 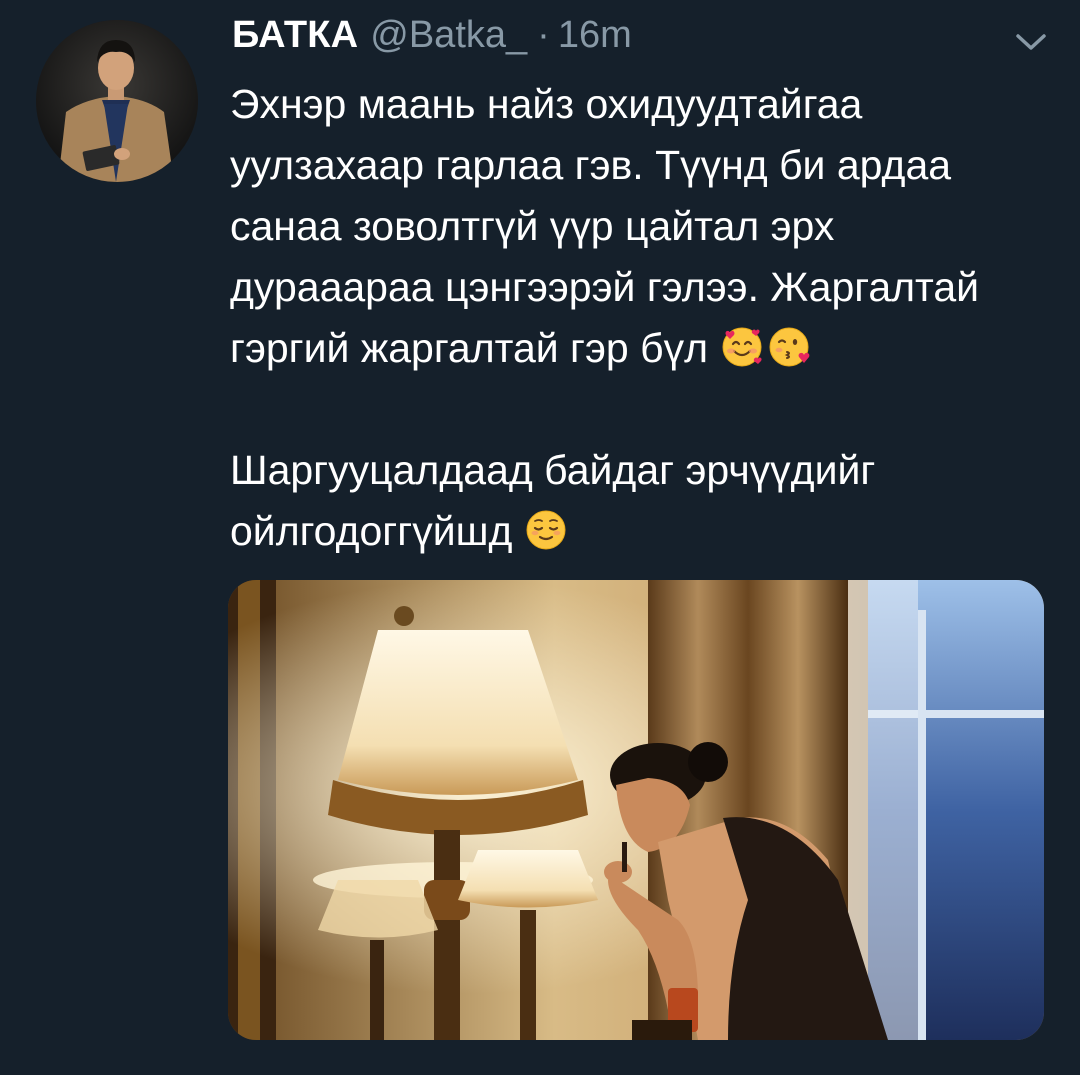 What do you see at coordinates (371, 531) in the screenshot?
I see `tweet-text-line: ойлгодоггүйшд` at bounding box center [371, 531].